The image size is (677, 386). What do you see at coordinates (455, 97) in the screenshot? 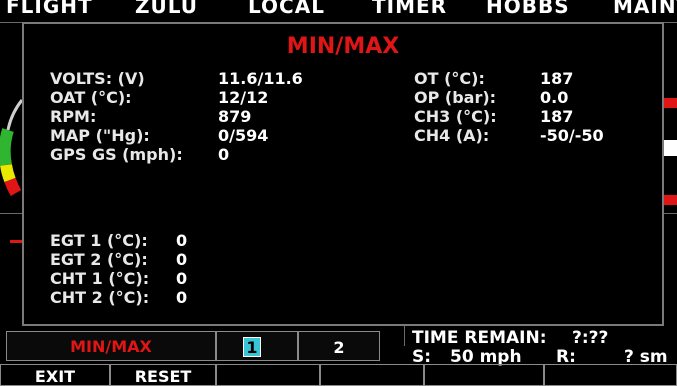
I see `op-label: OP (bar):` at bounding box center [455, 97].